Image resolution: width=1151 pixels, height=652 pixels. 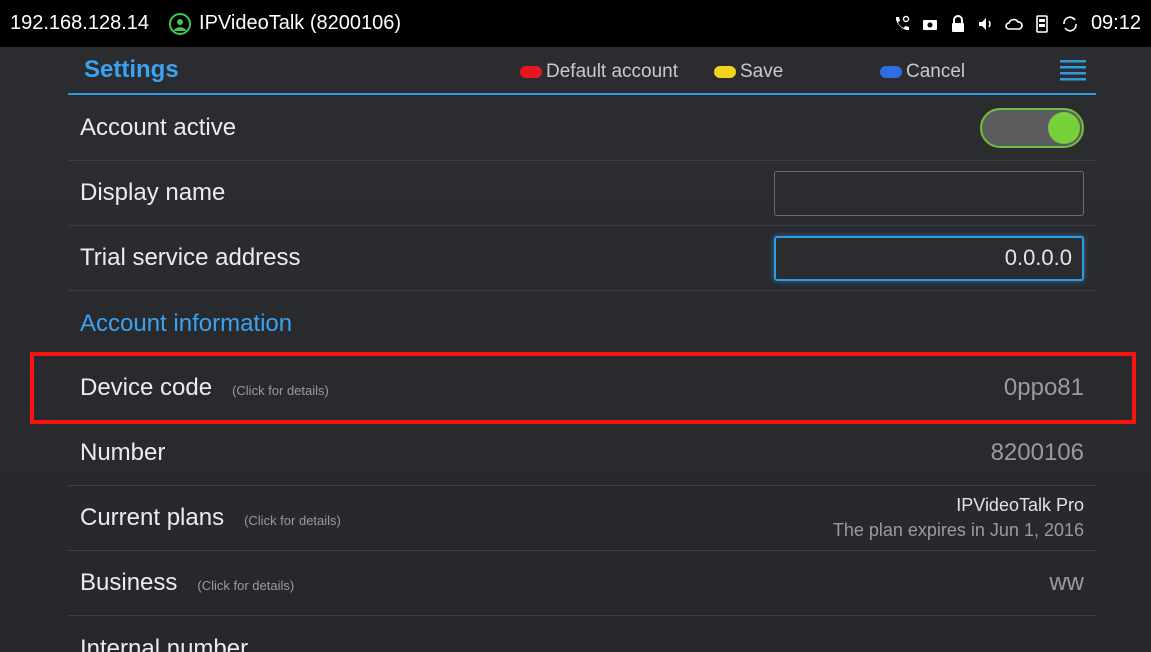 I want to click on business-value: ww, so click(x=1066, y=582).